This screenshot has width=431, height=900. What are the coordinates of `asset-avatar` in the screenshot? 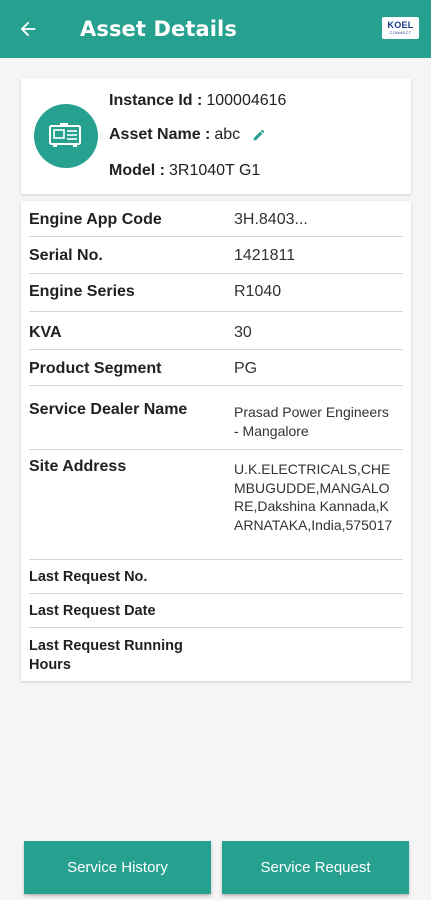 It's located at (66, 136).